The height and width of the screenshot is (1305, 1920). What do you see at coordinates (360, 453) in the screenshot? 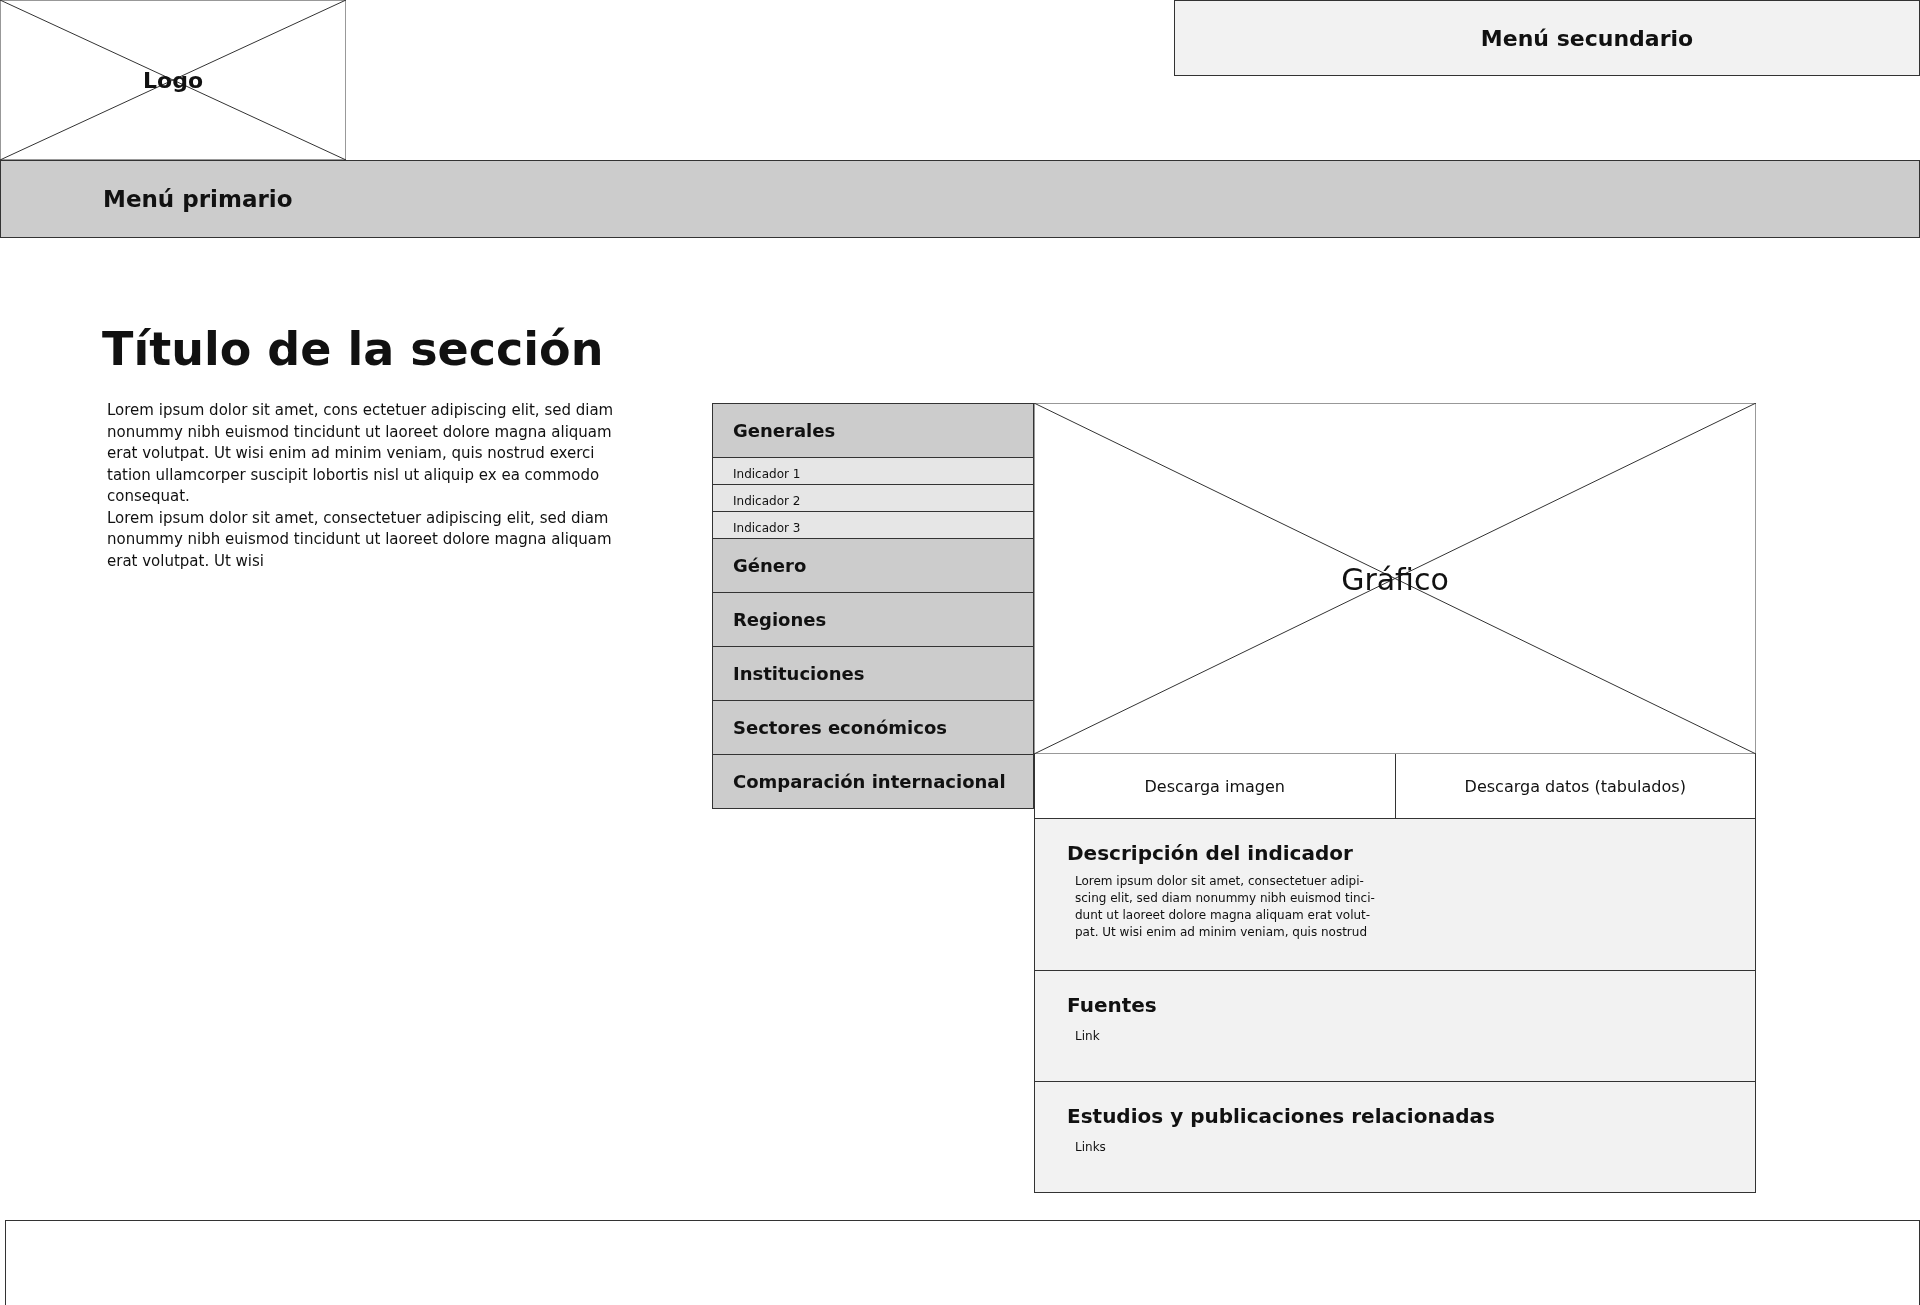
I see `intro-paragraph: Lorem ipsum dolor sit amet, cons ectetuer adipiscing elit, sed diam nonummy nibh euismod tincidunt ut laoreet dolore magna aliquam erat volutpat. Ut wisi enim ad minim veniam, quis nostrud exerci tation ullamcorper suscipit lobortis nisl ut aliquip ex ea commodo consequat.` at bounding box center [360, 453].